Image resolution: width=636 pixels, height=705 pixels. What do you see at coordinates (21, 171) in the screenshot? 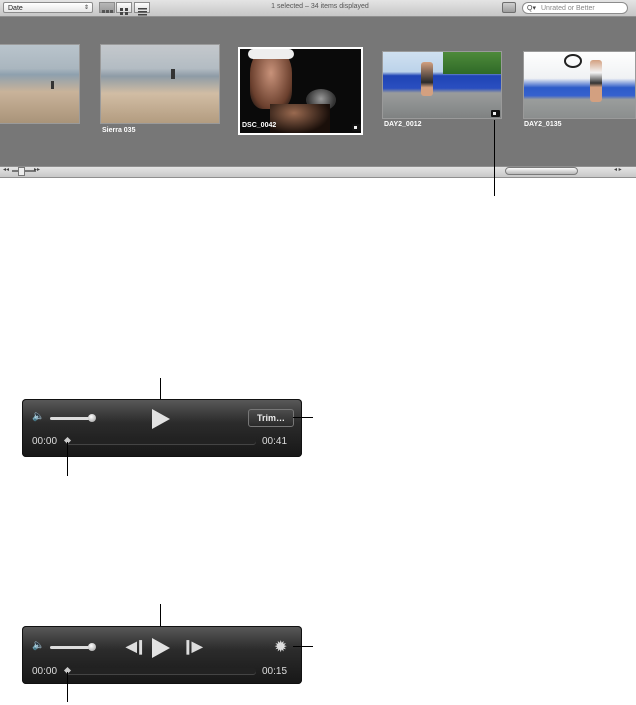
I see `thumbnail-size-knob` at bounding box center [21, 171].